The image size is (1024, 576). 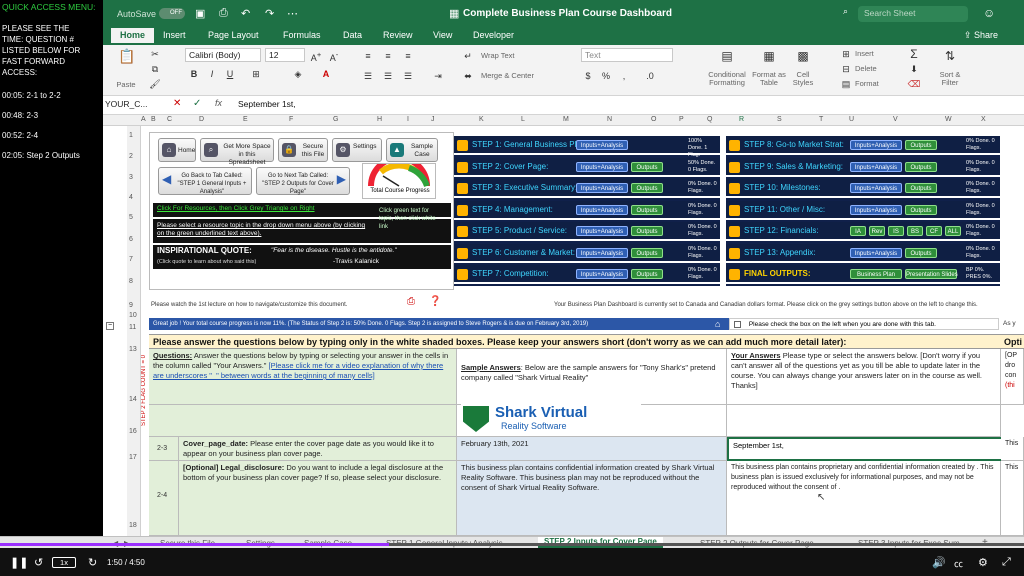 I want to click on merge-center-label: Merge & Center, so click(x=516, y=76).